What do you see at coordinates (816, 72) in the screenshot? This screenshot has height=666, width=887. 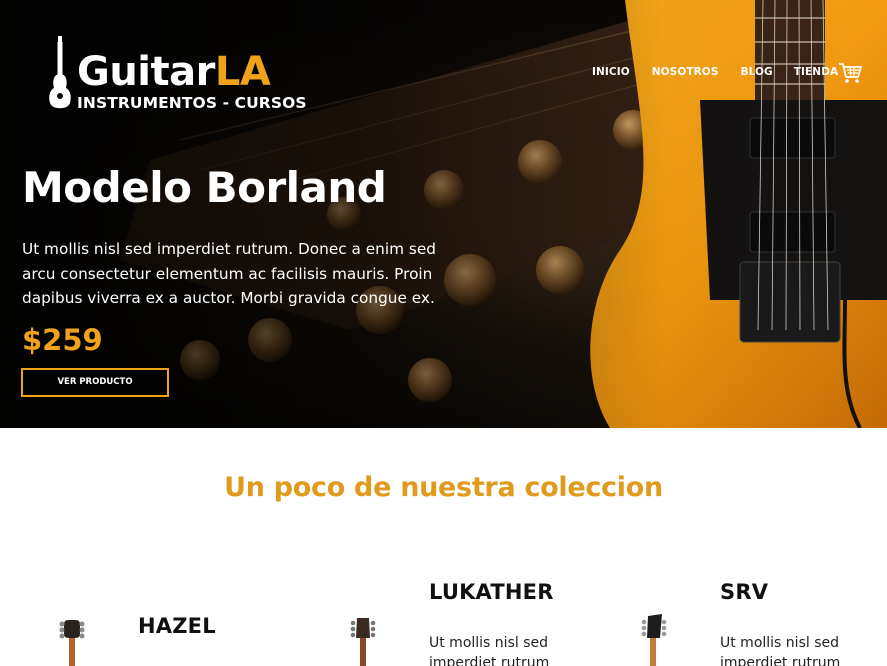 I see `nav-link-tienda: TIENDA` at bounding box center [816, 72].